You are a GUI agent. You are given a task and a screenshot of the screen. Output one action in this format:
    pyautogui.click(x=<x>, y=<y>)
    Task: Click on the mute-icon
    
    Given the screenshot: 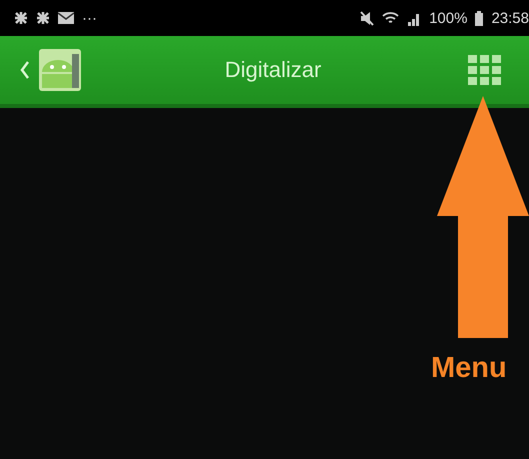 What is the action you would take?
    pyautogui.click(x=367, y=18)
    